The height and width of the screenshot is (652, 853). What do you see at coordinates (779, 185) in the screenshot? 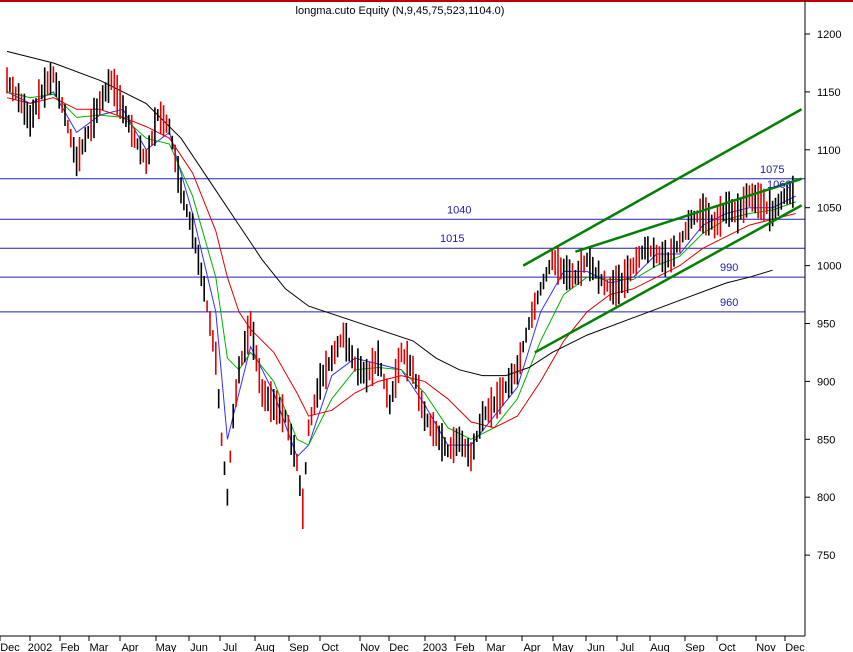
I see `inline-value-label: 1063` at bounding box center [779, 185].